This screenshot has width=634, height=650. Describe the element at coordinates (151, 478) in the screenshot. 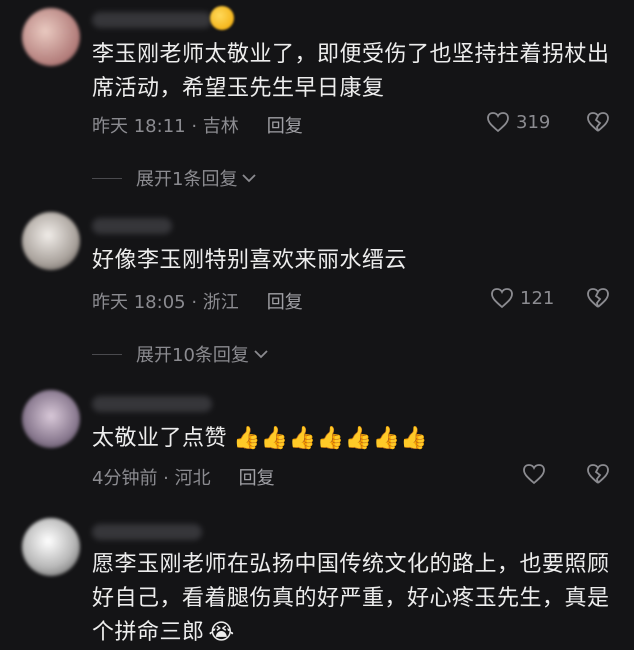

I see `time-location: 4分钟前 · 河北` at that location.